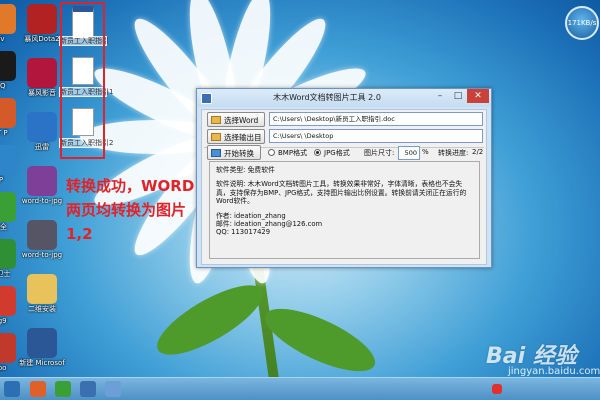  I want to click on taskbar, so click(300, 388).